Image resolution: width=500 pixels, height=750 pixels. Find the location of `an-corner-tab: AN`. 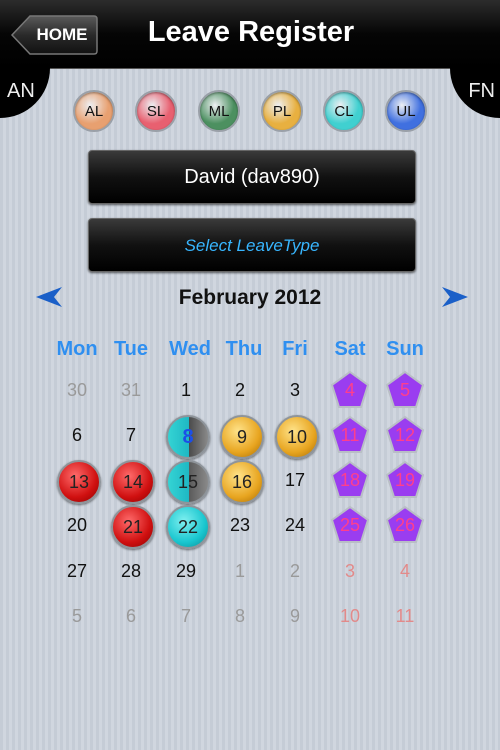

an-corner-tab: AN is located at coordinates (25, 93).